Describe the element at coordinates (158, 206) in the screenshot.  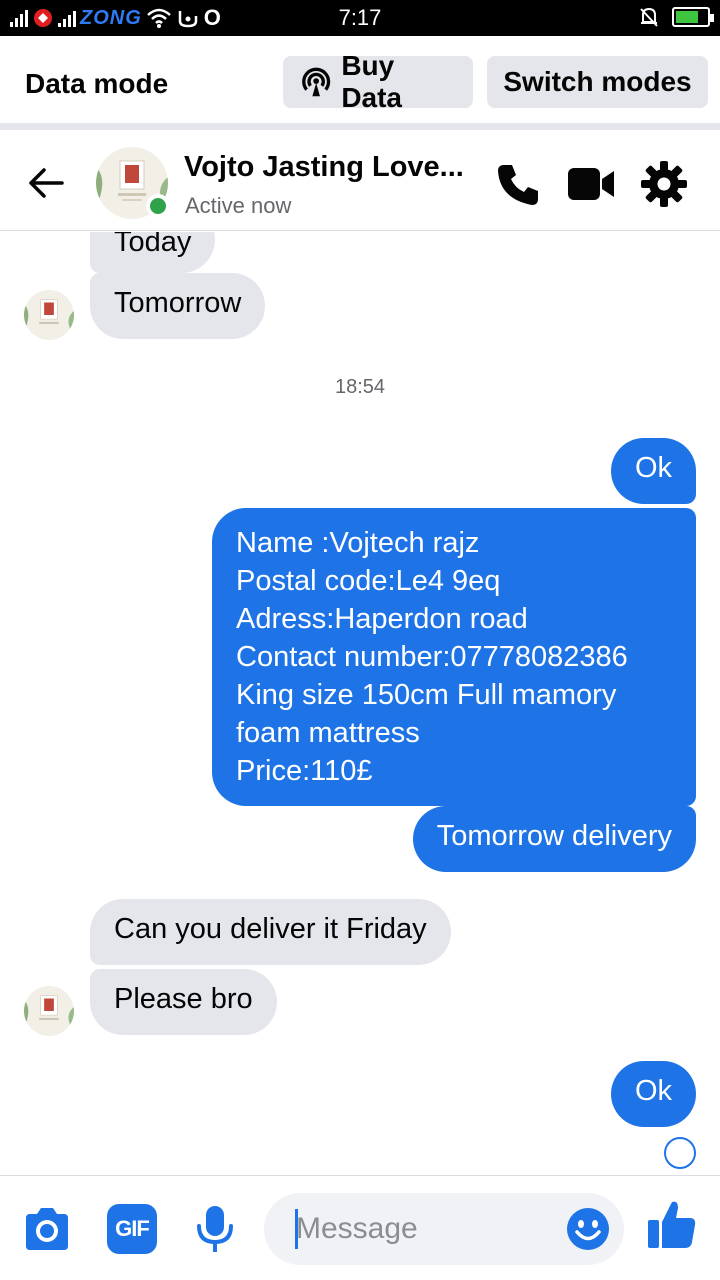
I see `online-indicator` at that location.